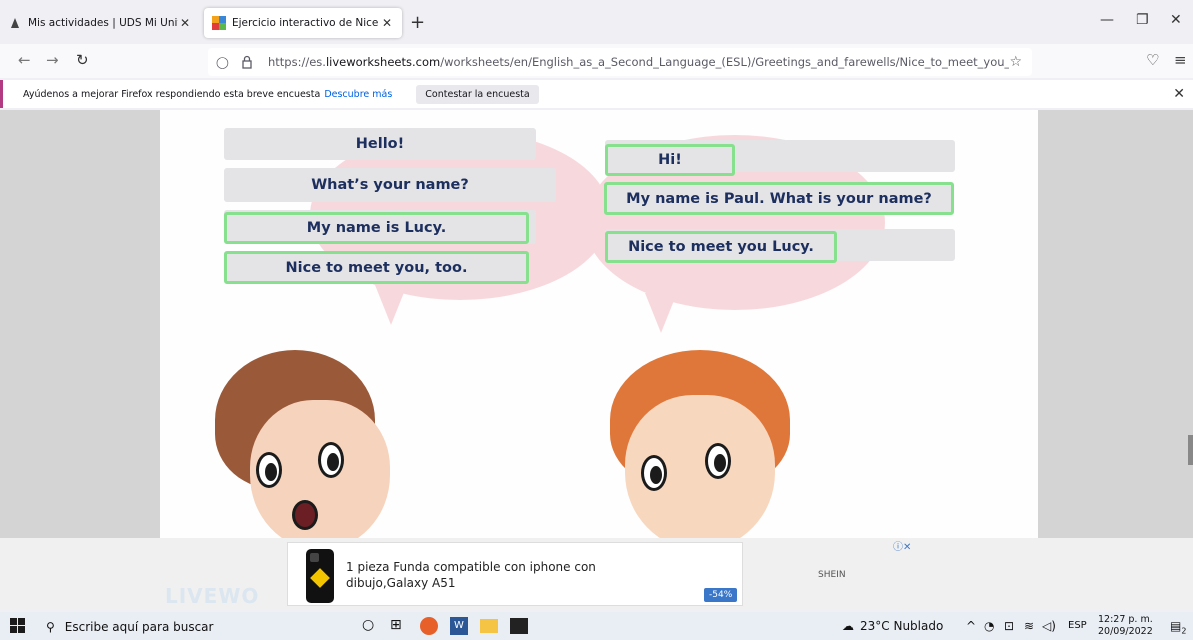  What do you see at coordinates (212, 596) in the screenshot?
I see `liveworksheets-logo: LIVEWO` at bounding box center [212, 596].